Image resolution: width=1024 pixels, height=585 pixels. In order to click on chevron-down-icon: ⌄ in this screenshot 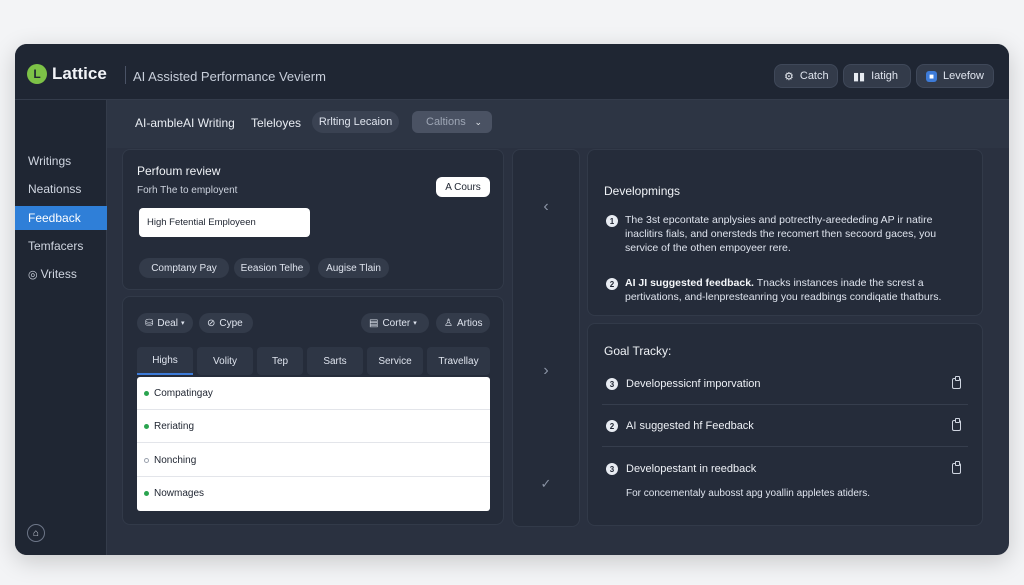, I will do `click(478, 121)`.